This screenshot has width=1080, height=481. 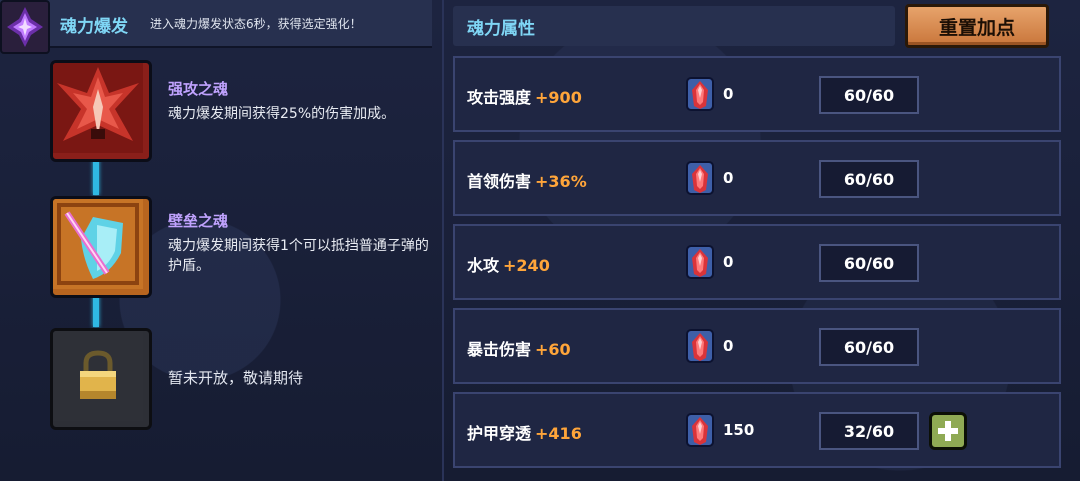 I want to click on stat-label: 护甲穿透, so click(x=499, y=433).